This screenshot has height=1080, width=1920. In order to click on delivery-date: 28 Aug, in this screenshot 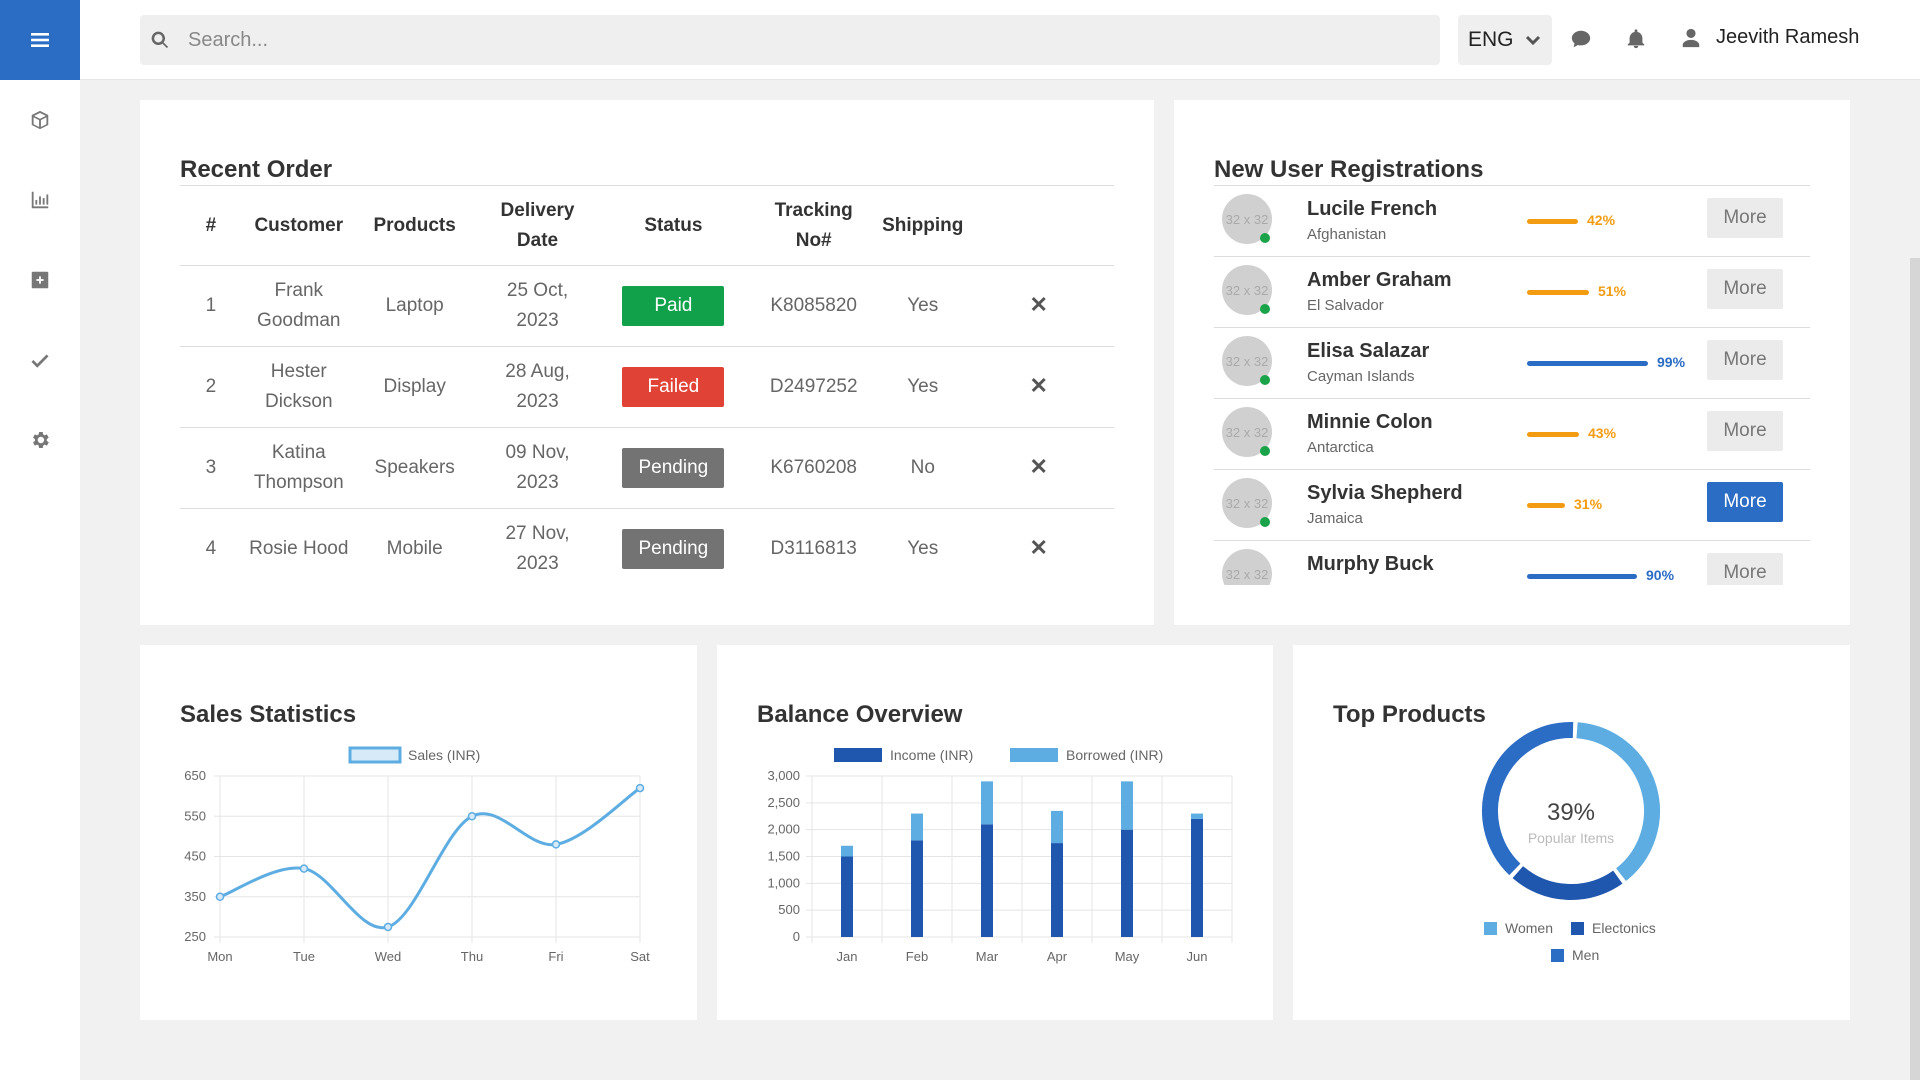, I will do `click(537, 371)`.